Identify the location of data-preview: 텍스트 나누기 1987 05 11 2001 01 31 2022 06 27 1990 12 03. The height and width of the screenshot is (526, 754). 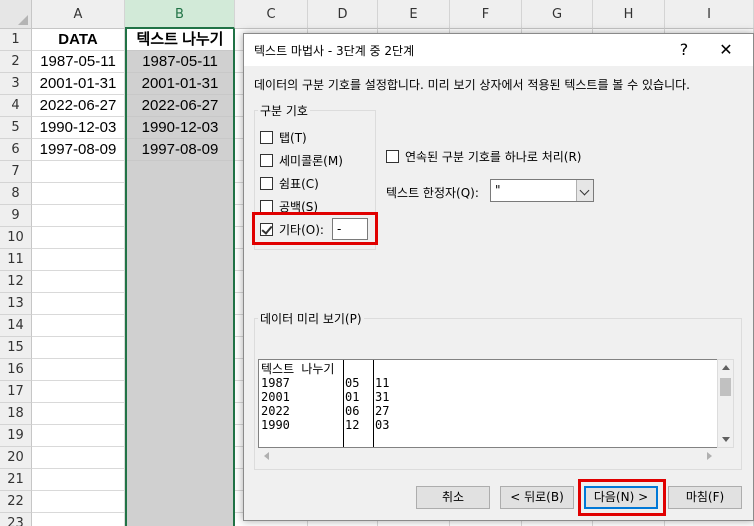
(488, 403).